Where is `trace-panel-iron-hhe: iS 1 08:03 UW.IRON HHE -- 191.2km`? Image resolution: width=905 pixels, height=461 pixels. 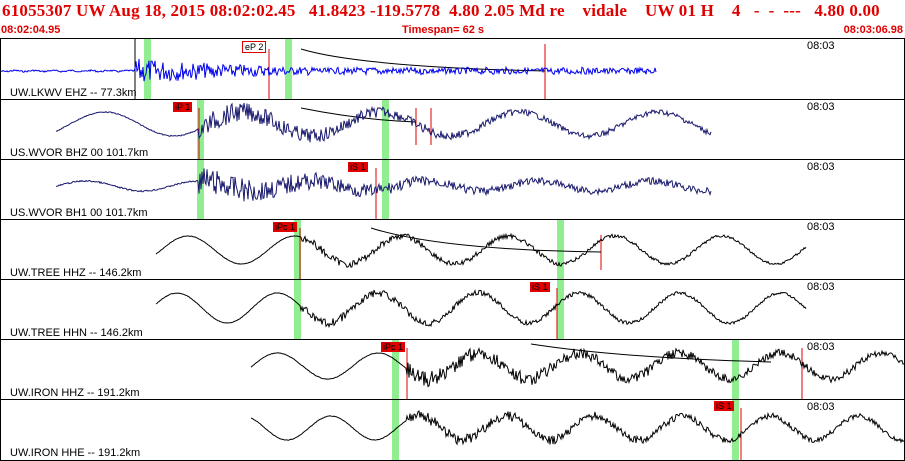 trace-panel-iron-hhe: iS 1 08:03 UW.IRON HHE -- 191.2km is located at coordinates (452, 430).